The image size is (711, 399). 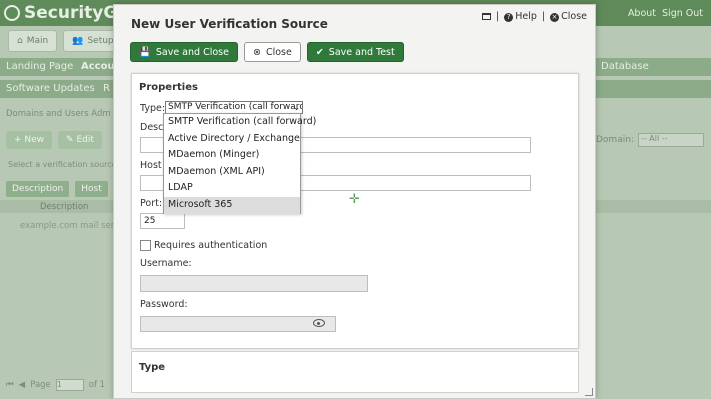 I want to click on pager: ⏮ ◀ Page 1 of 1, so click(x=55, y=385).